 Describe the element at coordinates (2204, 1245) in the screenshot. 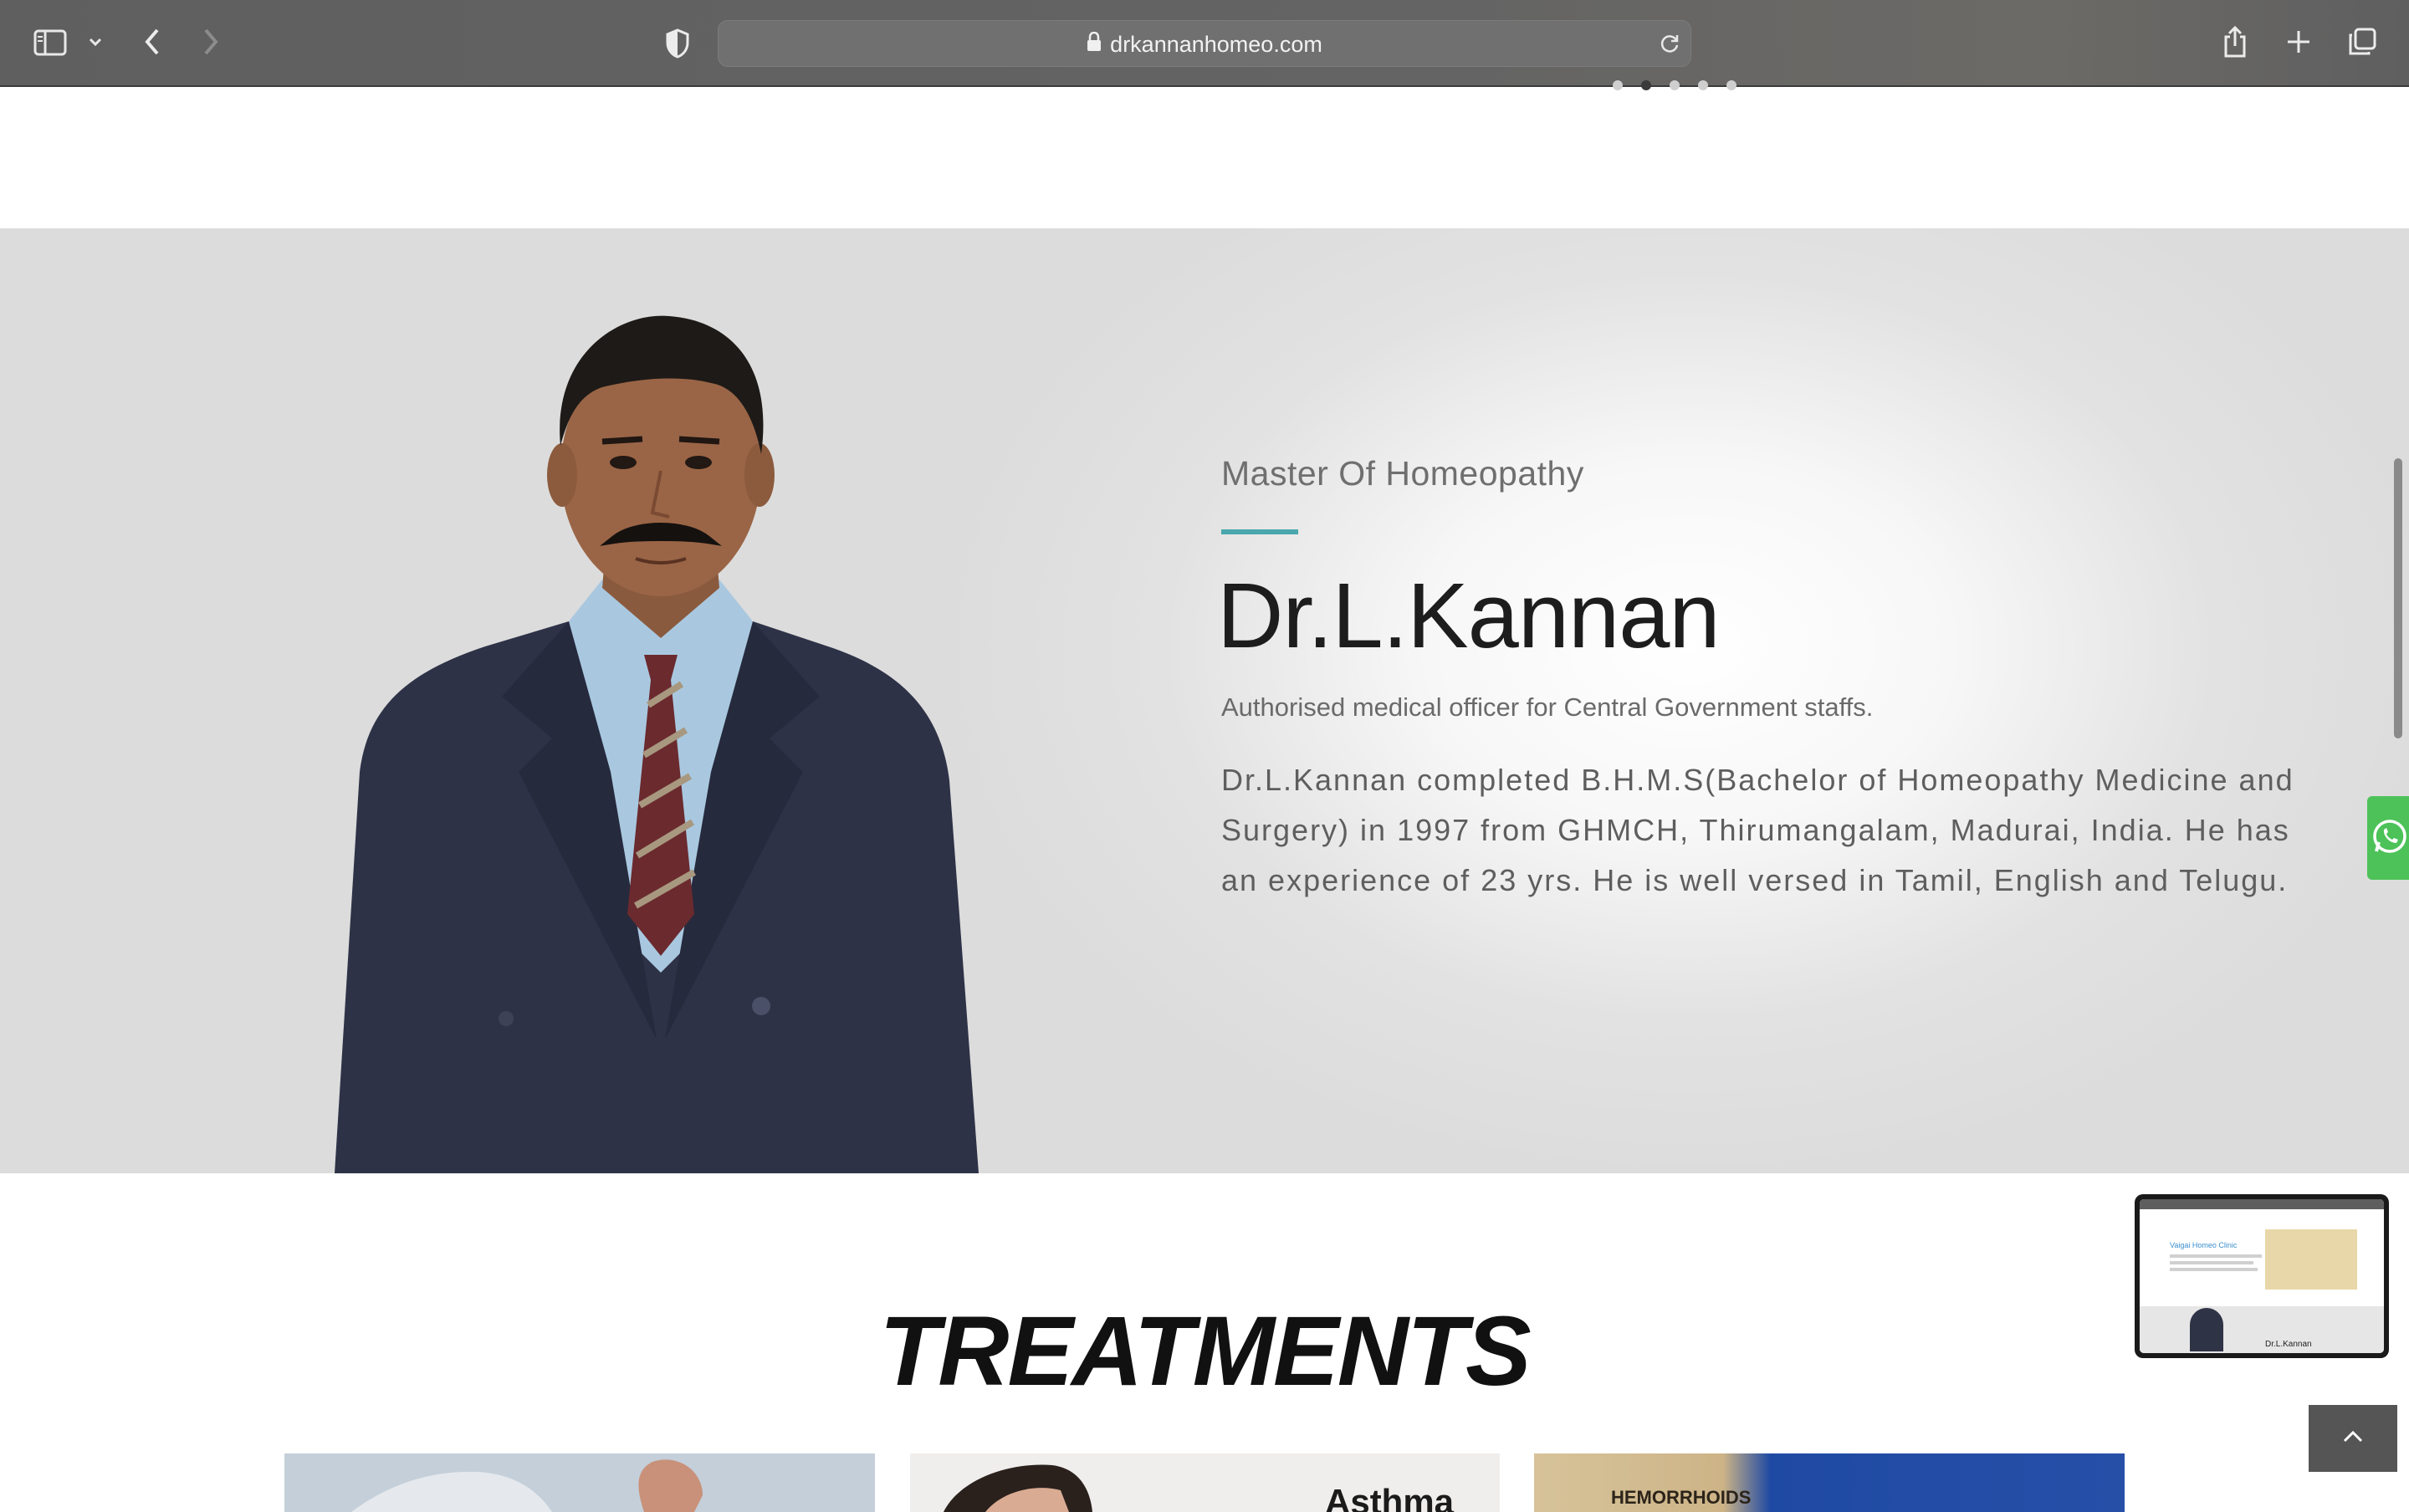

I see `preview-clinic-name: Vaigai Homeo Clinic` at that location.